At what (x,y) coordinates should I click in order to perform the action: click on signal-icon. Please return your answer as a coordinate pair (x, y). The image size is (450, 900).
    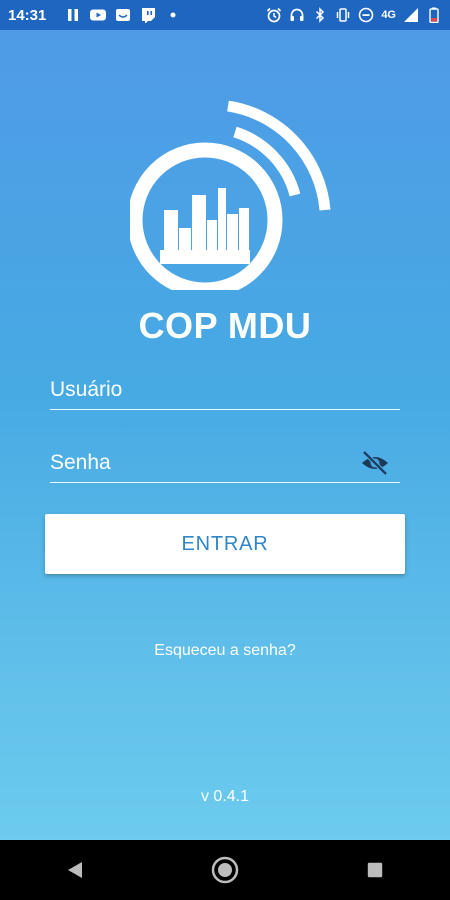
    Looking at the image, I should click on (411, 15).